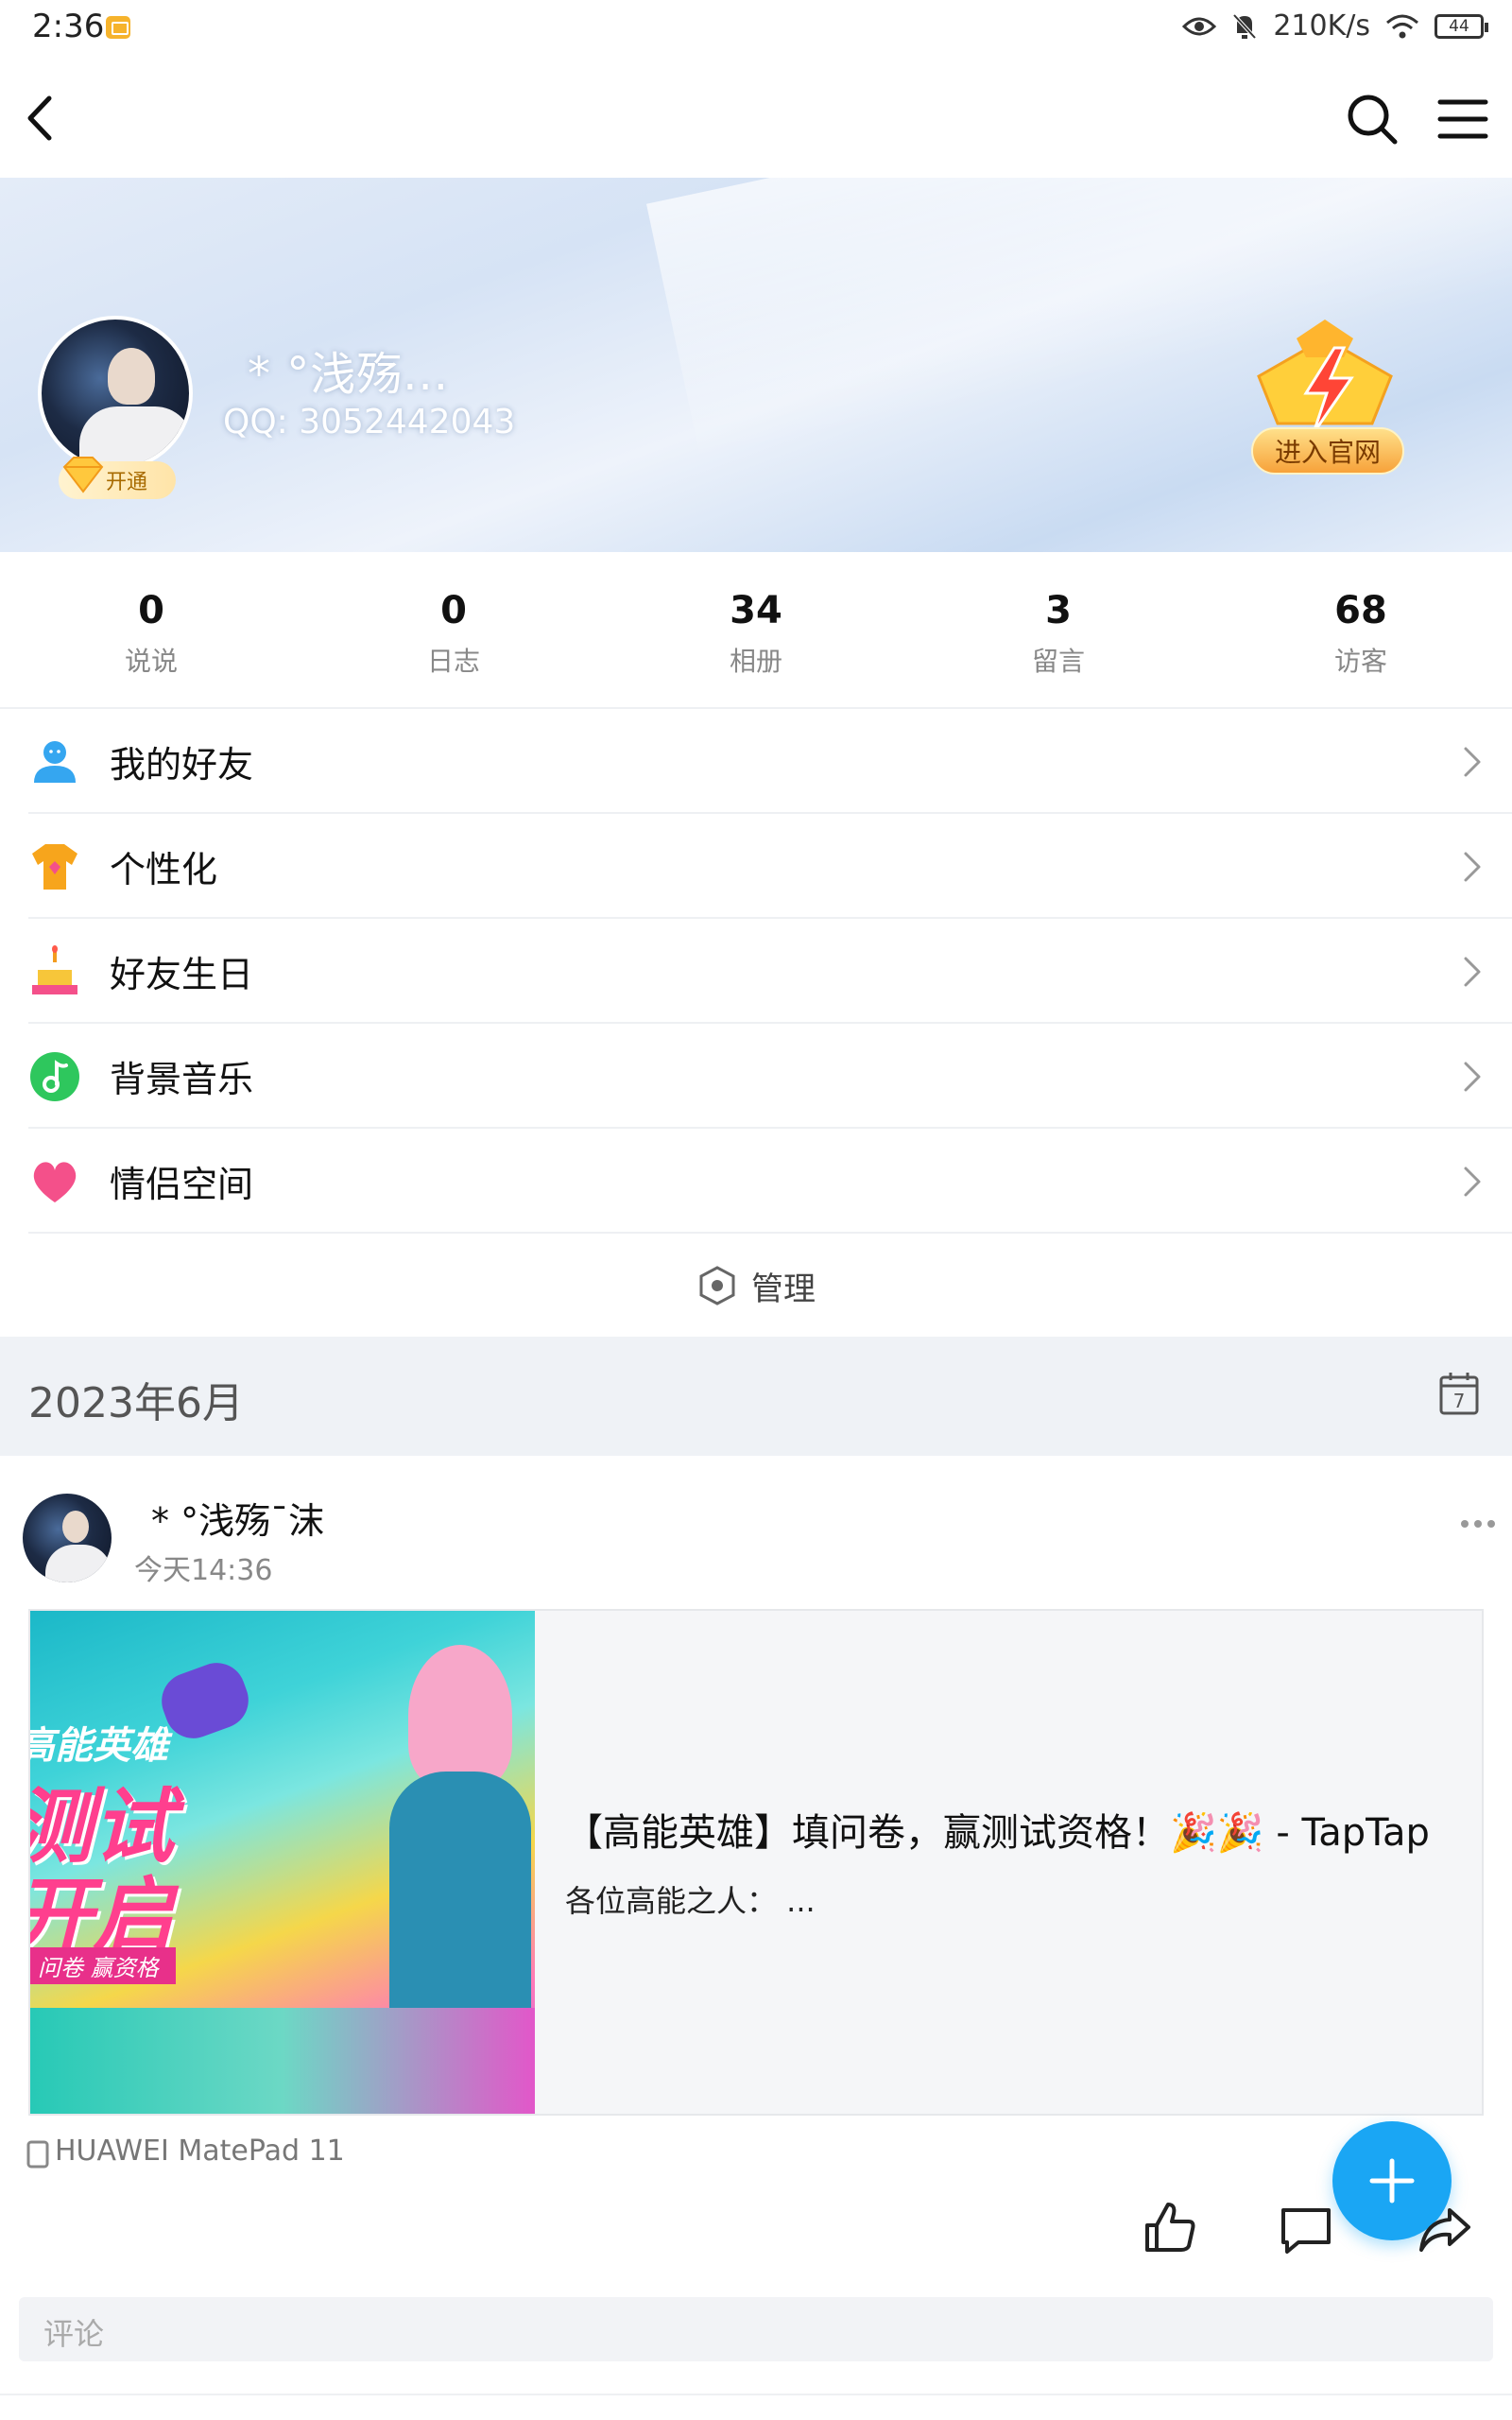 The width and height of the screenshot is (1512, 2420). What do you see at coordinates (118, 28) in the screenshot?
I see `notification-app-icon` at bounding box center [118, 28].